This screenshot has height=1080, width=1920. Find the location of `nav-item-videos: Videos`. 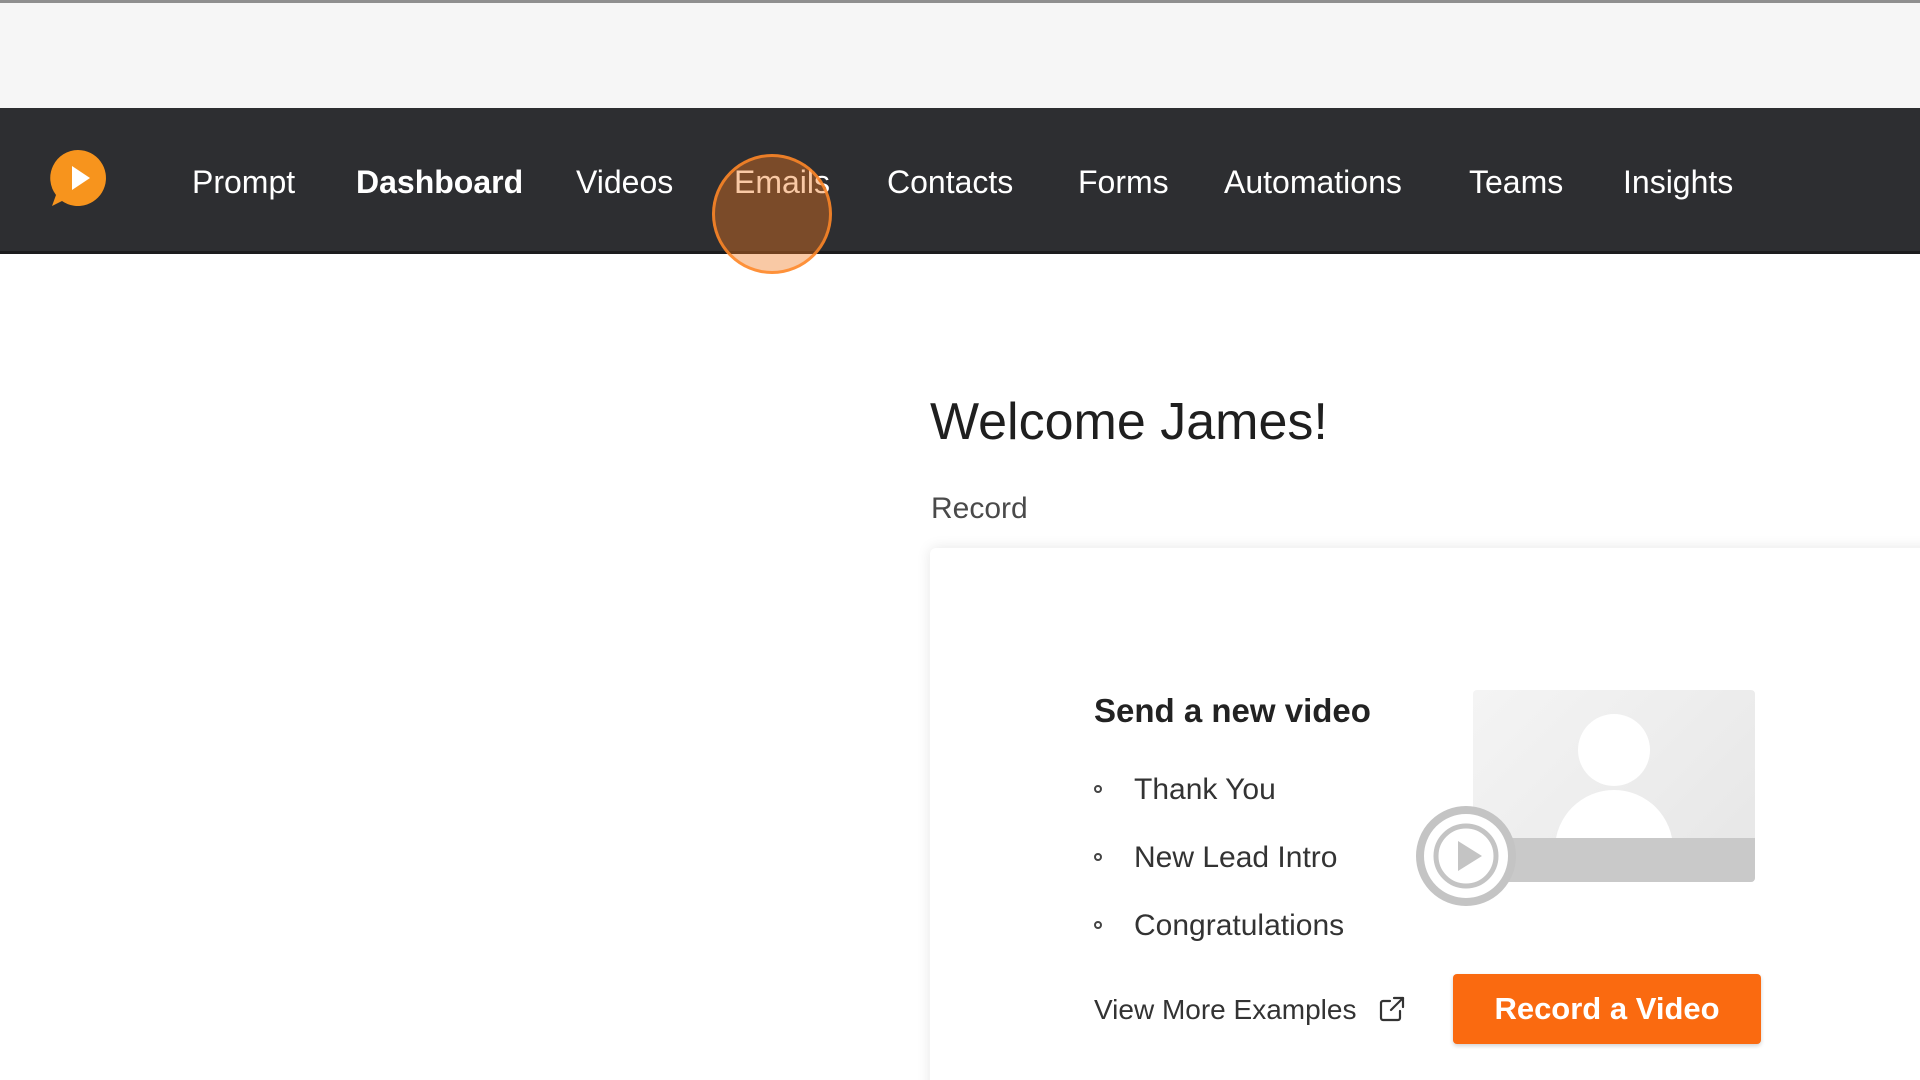

nav-item-videos: Videos is located at coordinates (624, 182).